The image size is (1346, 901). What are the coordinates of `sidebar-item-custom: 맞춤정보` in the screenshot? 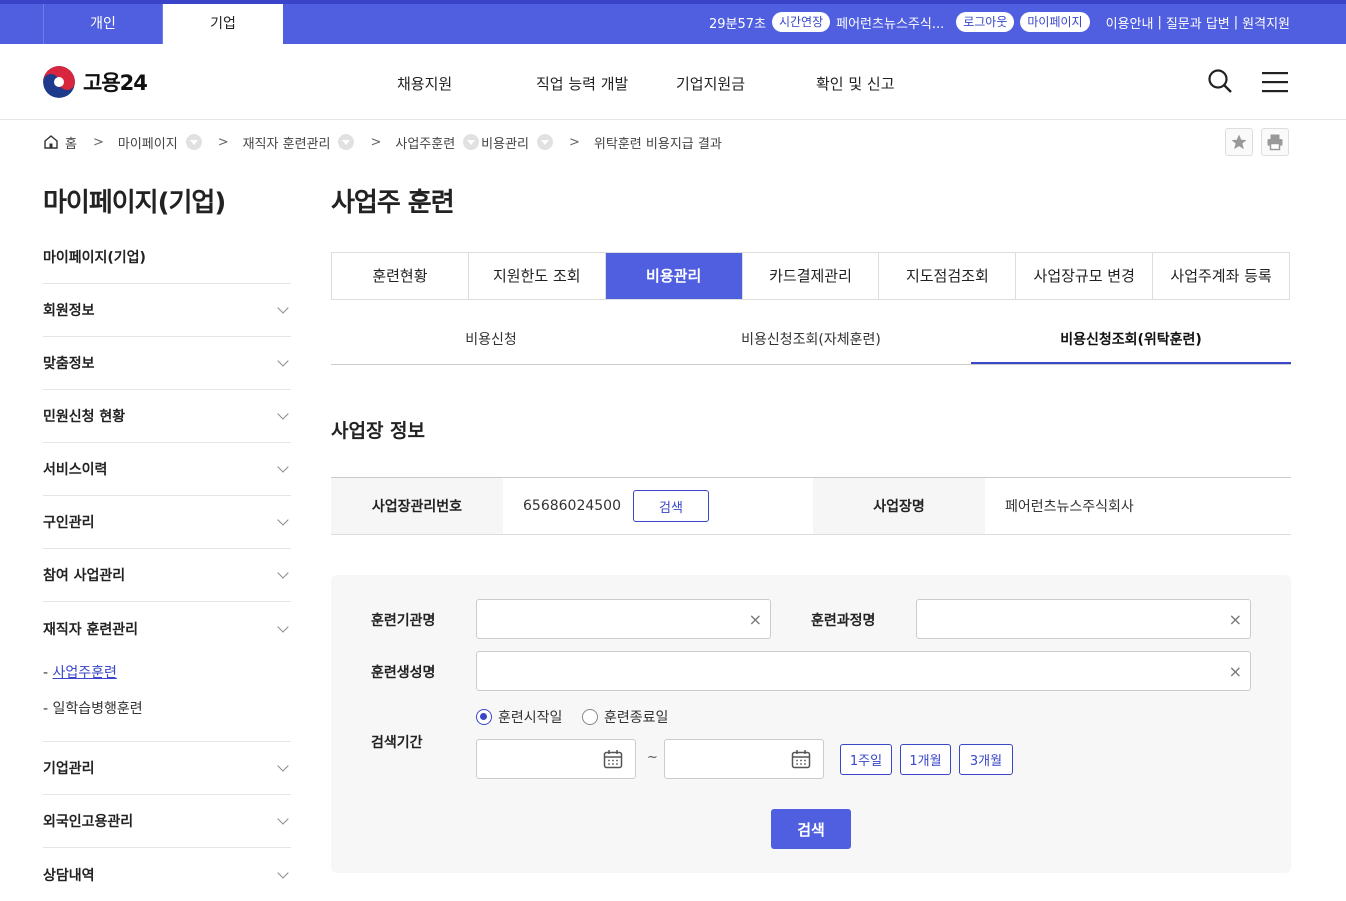 It's located at (167, 363).